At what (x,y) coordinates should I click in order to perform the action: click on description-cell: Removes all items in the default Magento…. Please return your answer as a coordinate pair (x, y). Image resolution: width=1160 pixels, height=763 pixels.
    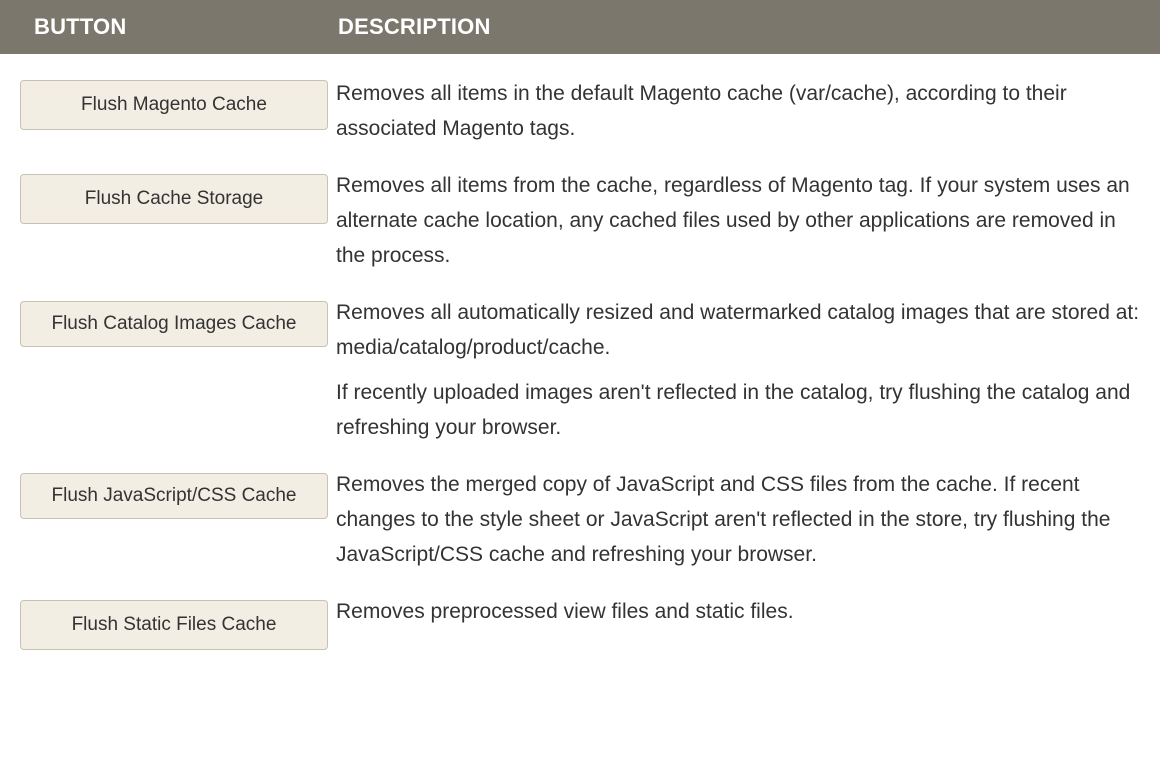
    Looking at the image, I should click on (748, 100).